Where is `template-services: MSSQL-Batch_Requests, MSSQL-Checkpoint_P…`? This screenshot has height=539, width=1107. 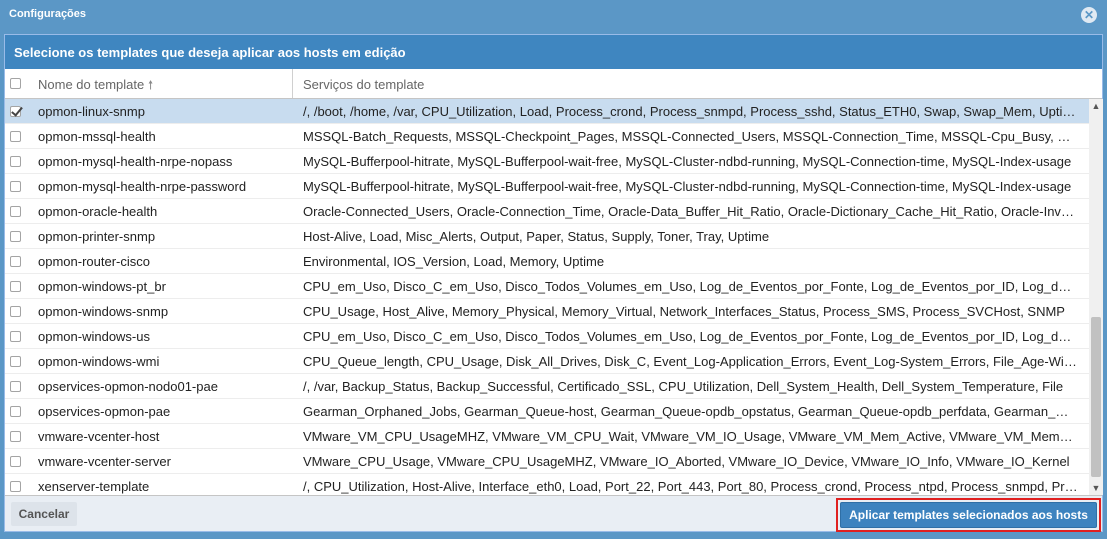
template-services: MSSQL-Batch_Requests, MSSQL-Checkpoint_P… is located at coordinates (690, 136).